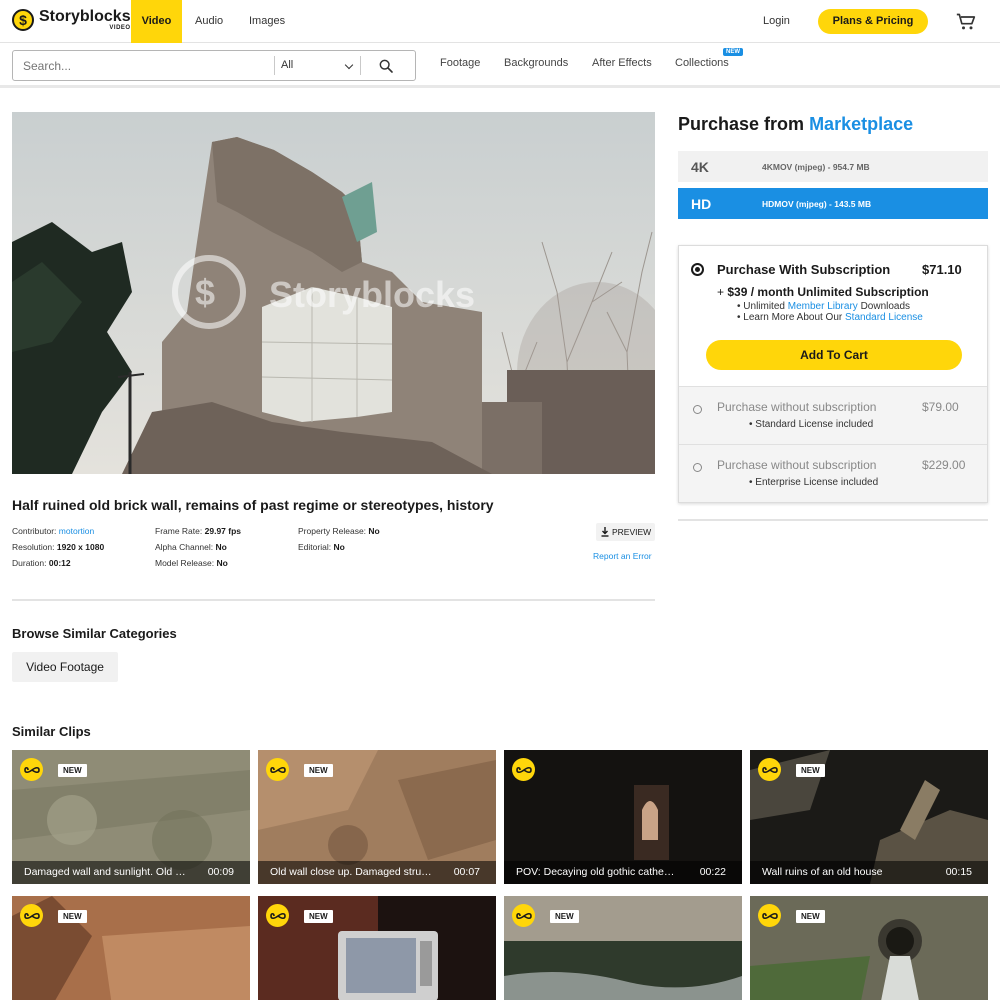  I want to click on tab-audio: Audio, so click(209, 21).